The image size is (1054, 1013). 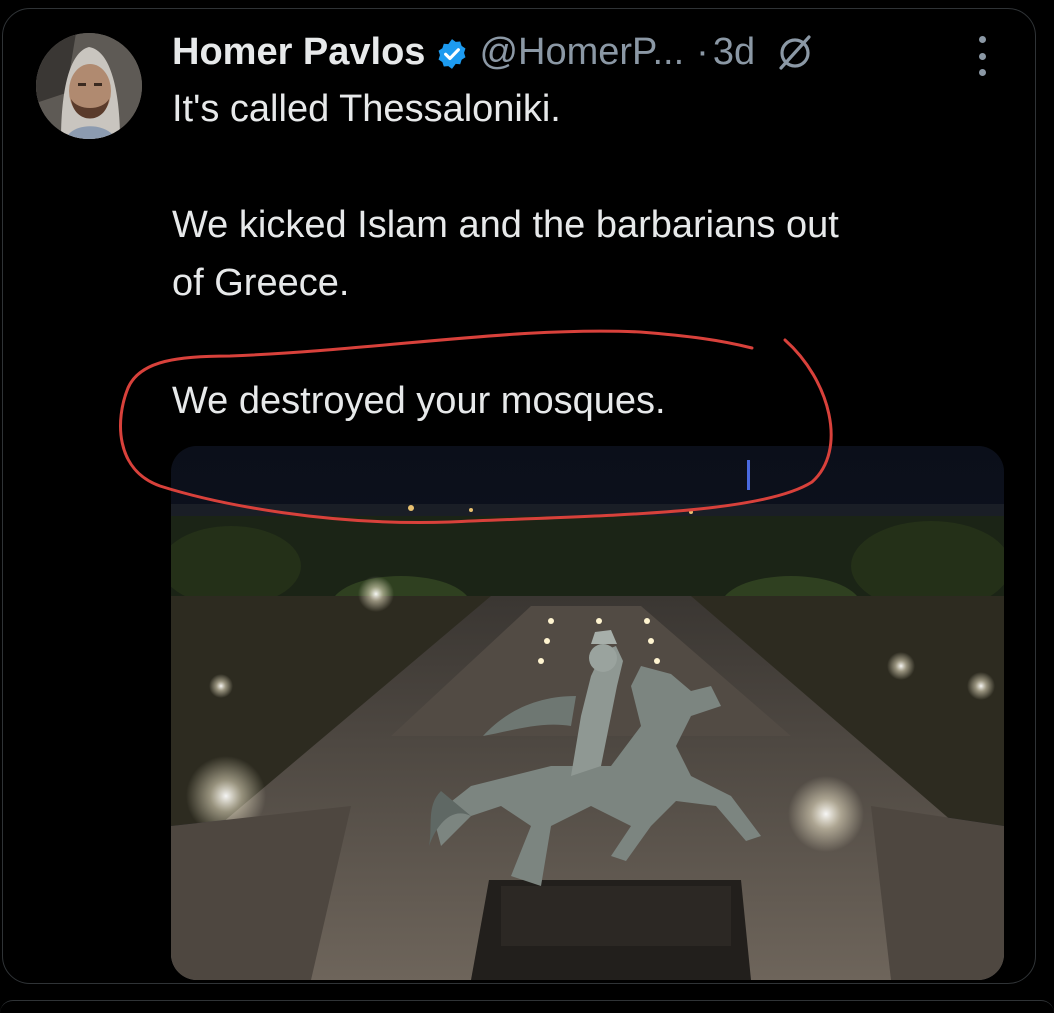 I want to click on more-options-icon, so click(x=982, y=56).